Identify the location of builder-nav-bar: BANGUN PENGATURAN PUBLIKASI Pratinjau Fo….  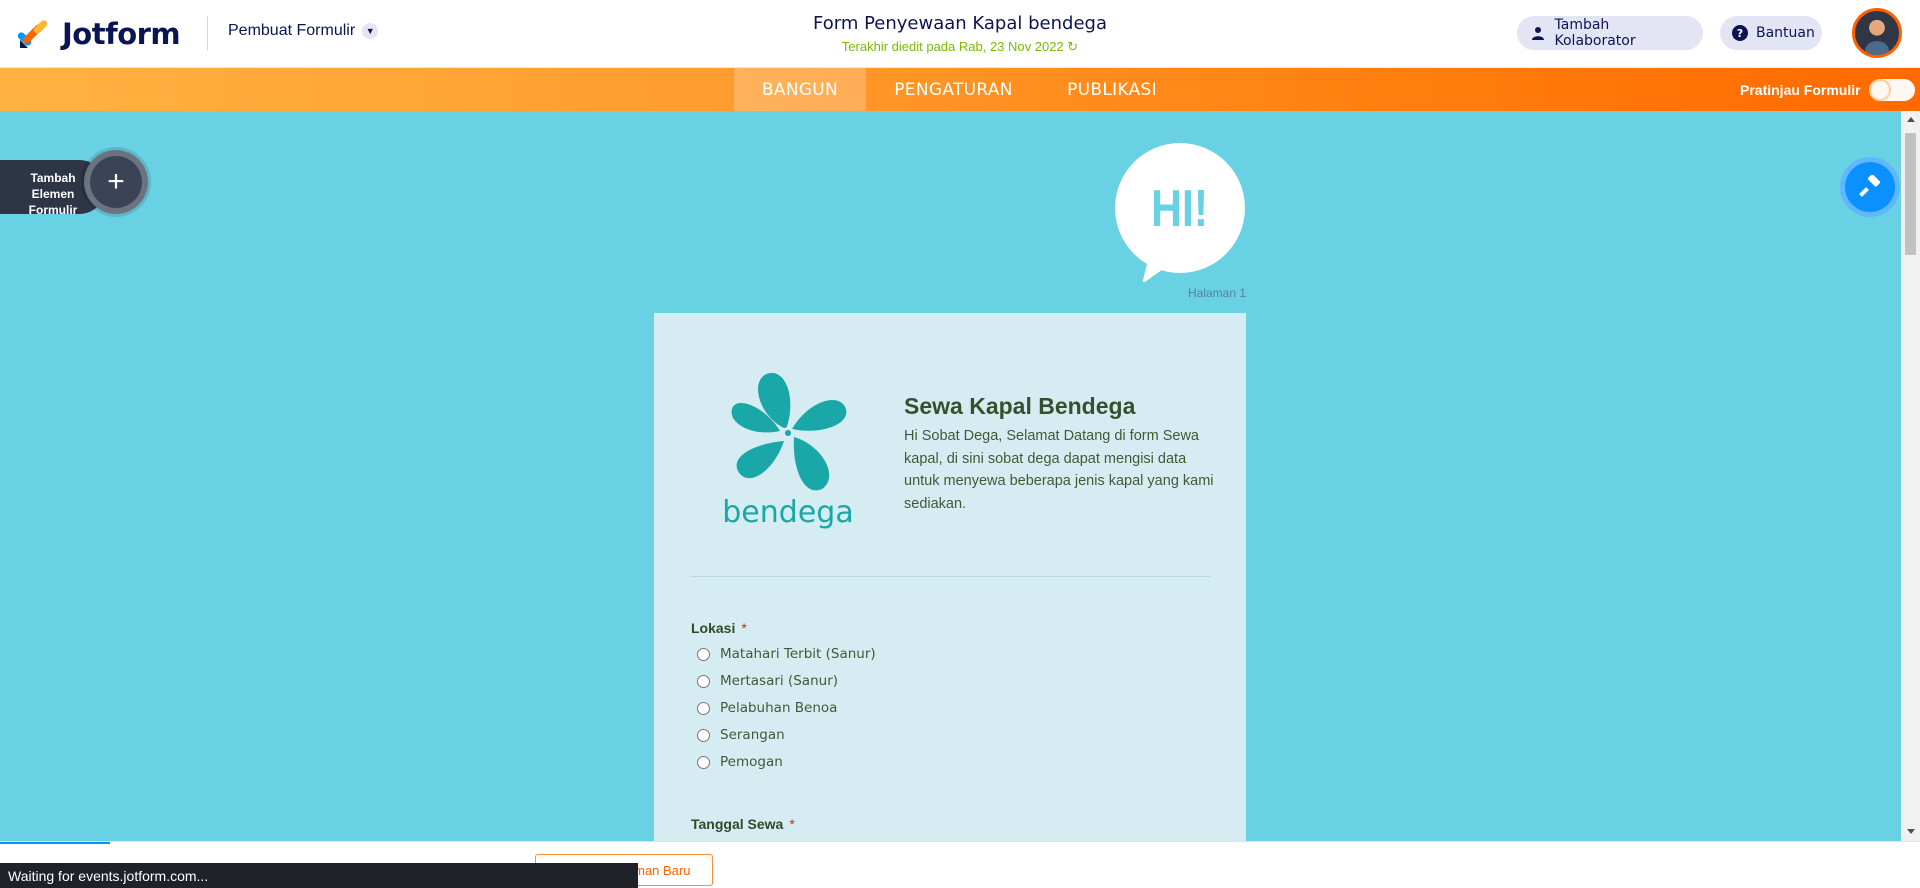
(960, 89).